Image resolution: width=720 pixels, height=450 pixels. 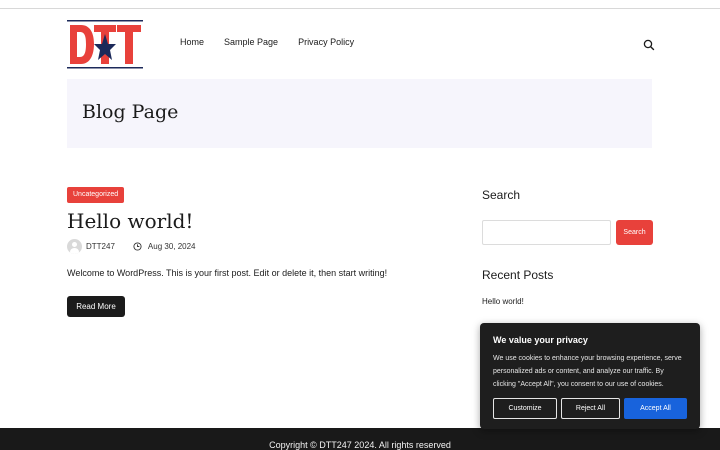 What do you see at coordinates (131, 246) in the screenshot?
I see `post-meta: DTT247 Aug 30, 2024` at bounding box center [131, 246].